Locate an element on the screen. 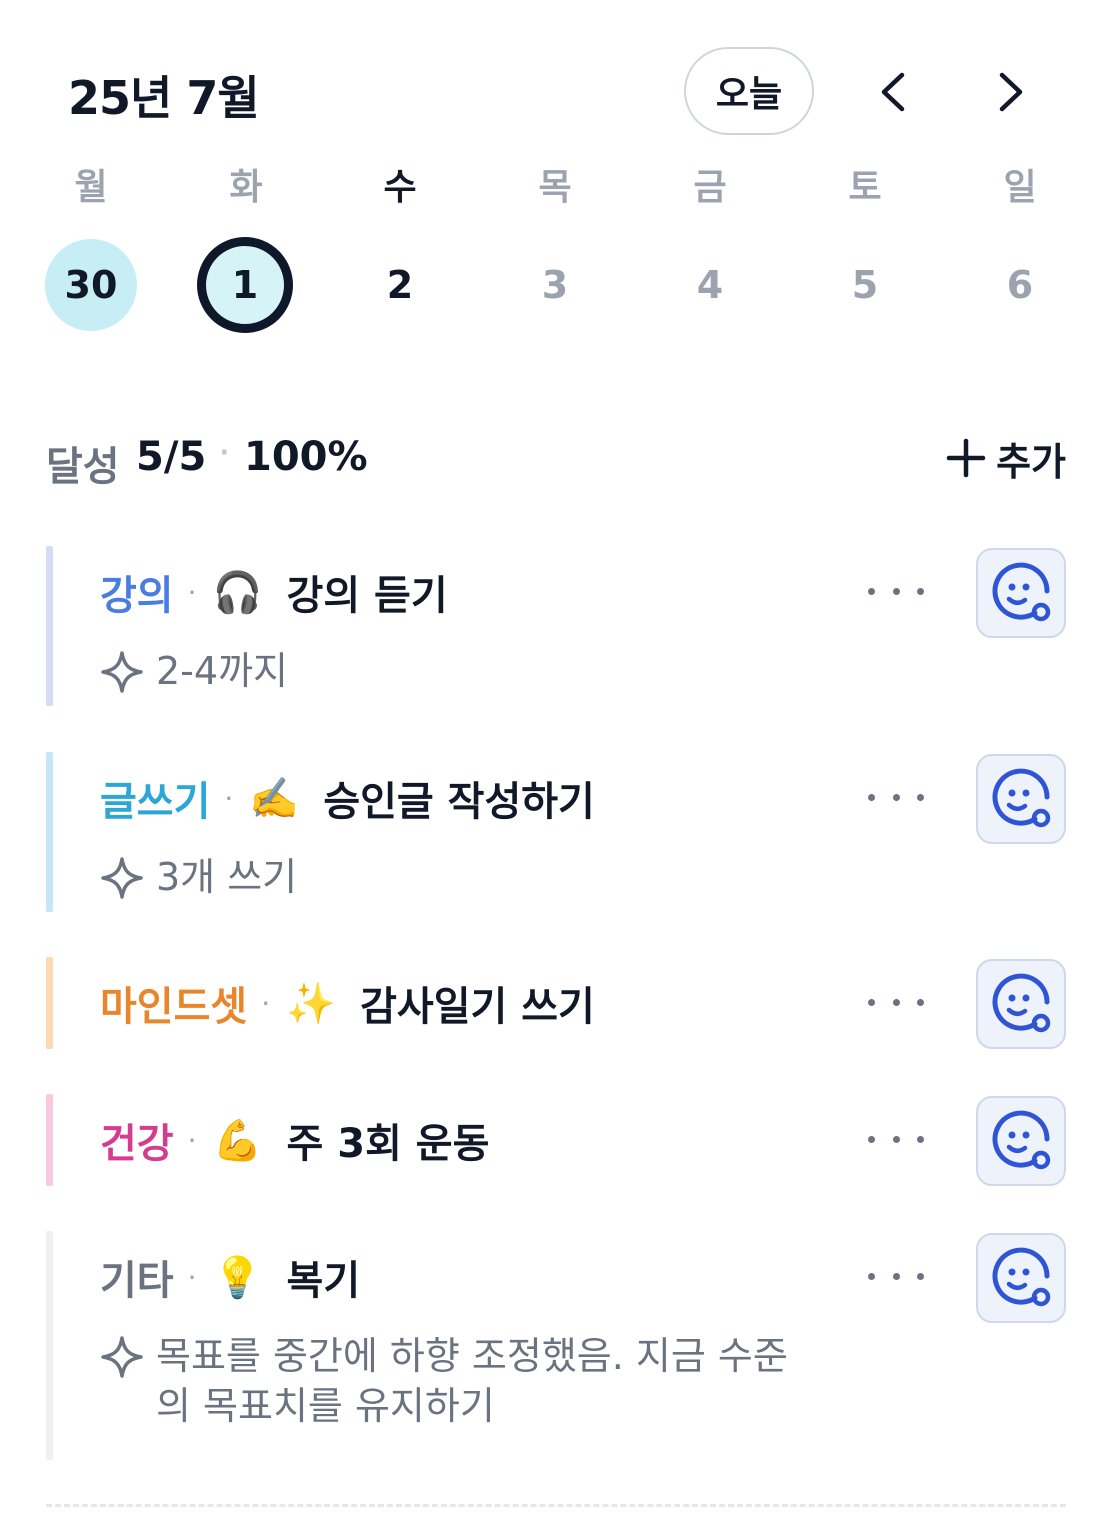  goal-note: 3개 쓰기 is located at coordinates (227, 877).